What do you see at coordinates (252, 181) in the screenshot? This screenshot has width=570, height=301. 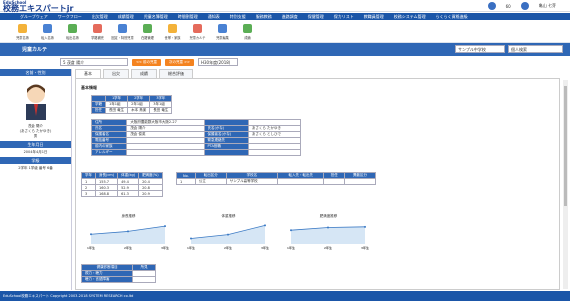 I see `table-cell: サンプル高等学校` at bounding box center [252, 181].